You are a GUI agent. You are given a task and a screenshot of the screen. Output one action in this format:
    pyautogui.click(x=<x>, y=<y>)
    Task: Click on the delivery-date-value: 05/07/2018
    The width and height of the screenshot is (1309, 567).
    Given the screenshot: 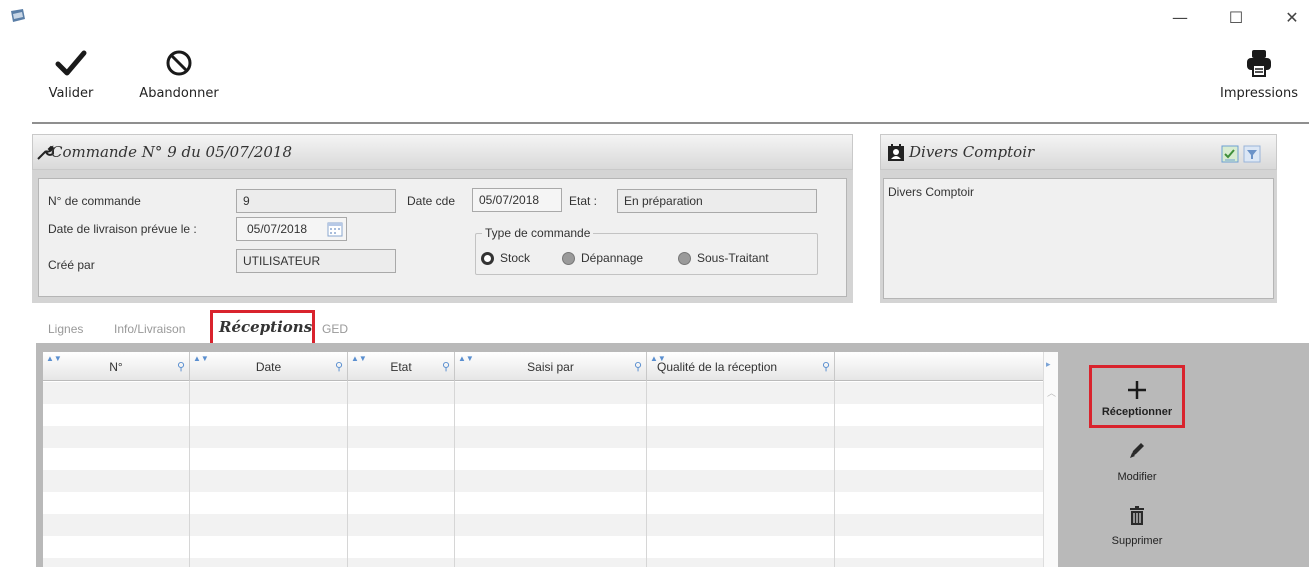 What is the action you would take?
    pyautogui.click(x=277, y=229)
    